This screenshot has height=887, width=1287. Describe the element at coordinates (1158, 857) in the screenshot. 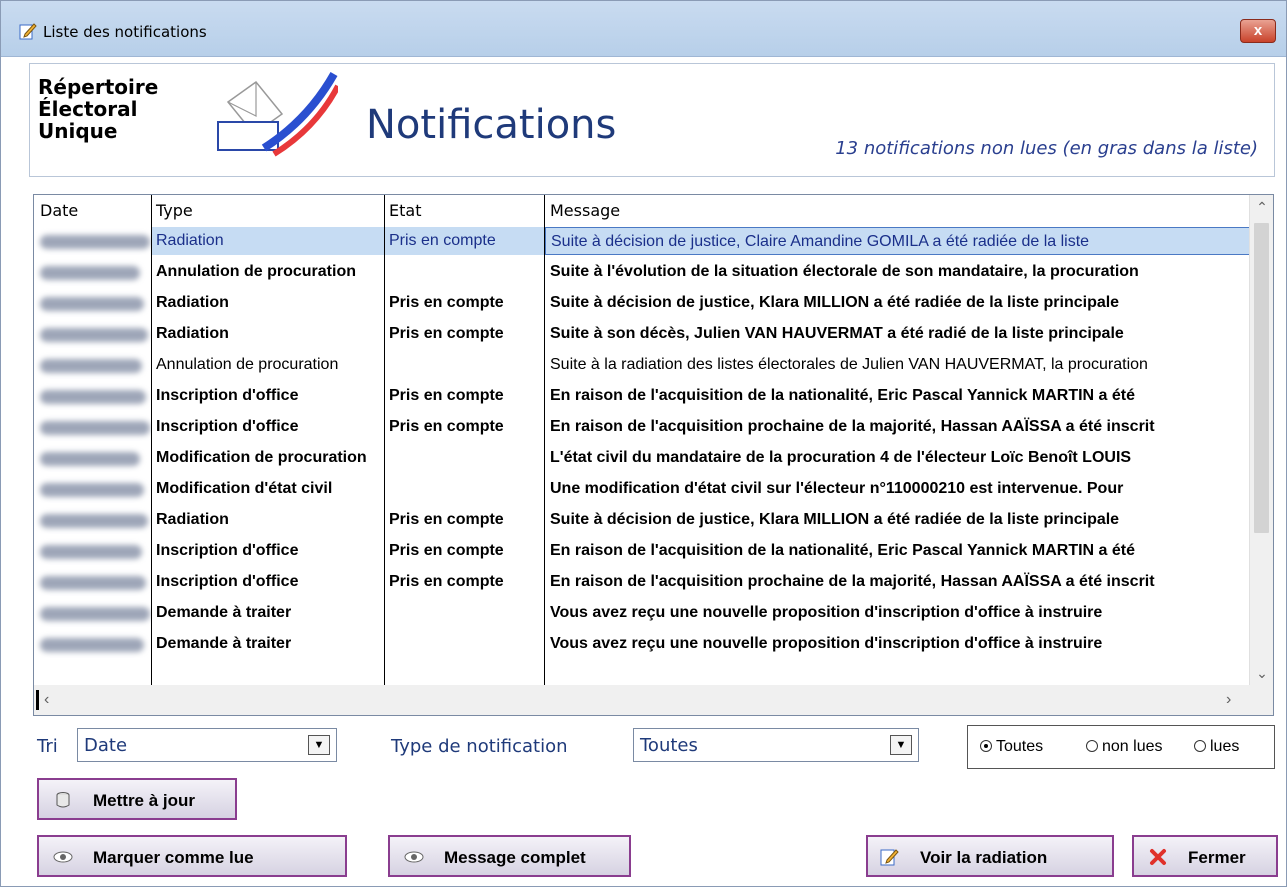

I see `close-icon` at that location.